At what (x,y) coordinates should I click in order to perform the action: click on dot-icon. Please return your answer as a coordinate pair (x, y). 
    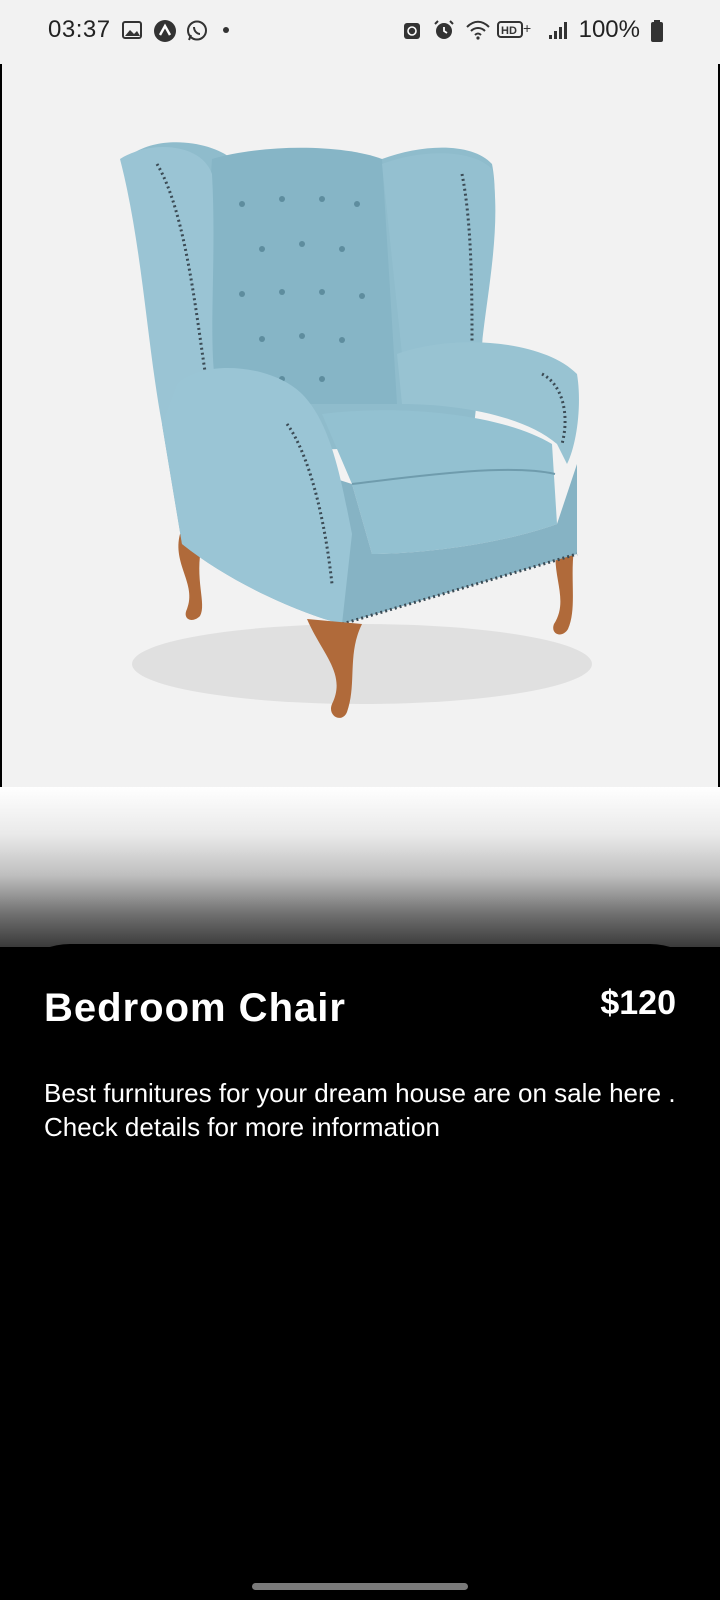
    Looking at the image, I should click on (225, 30).